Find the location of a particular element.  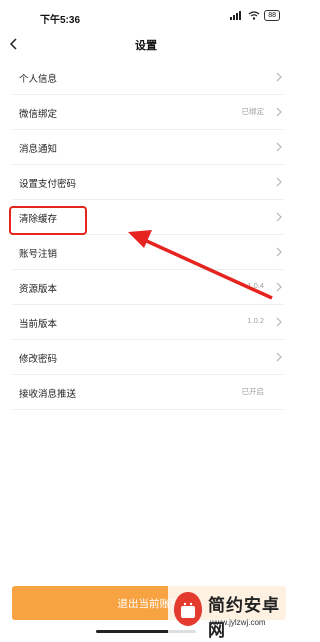

highlight-box is located at coordinates (48, 220).